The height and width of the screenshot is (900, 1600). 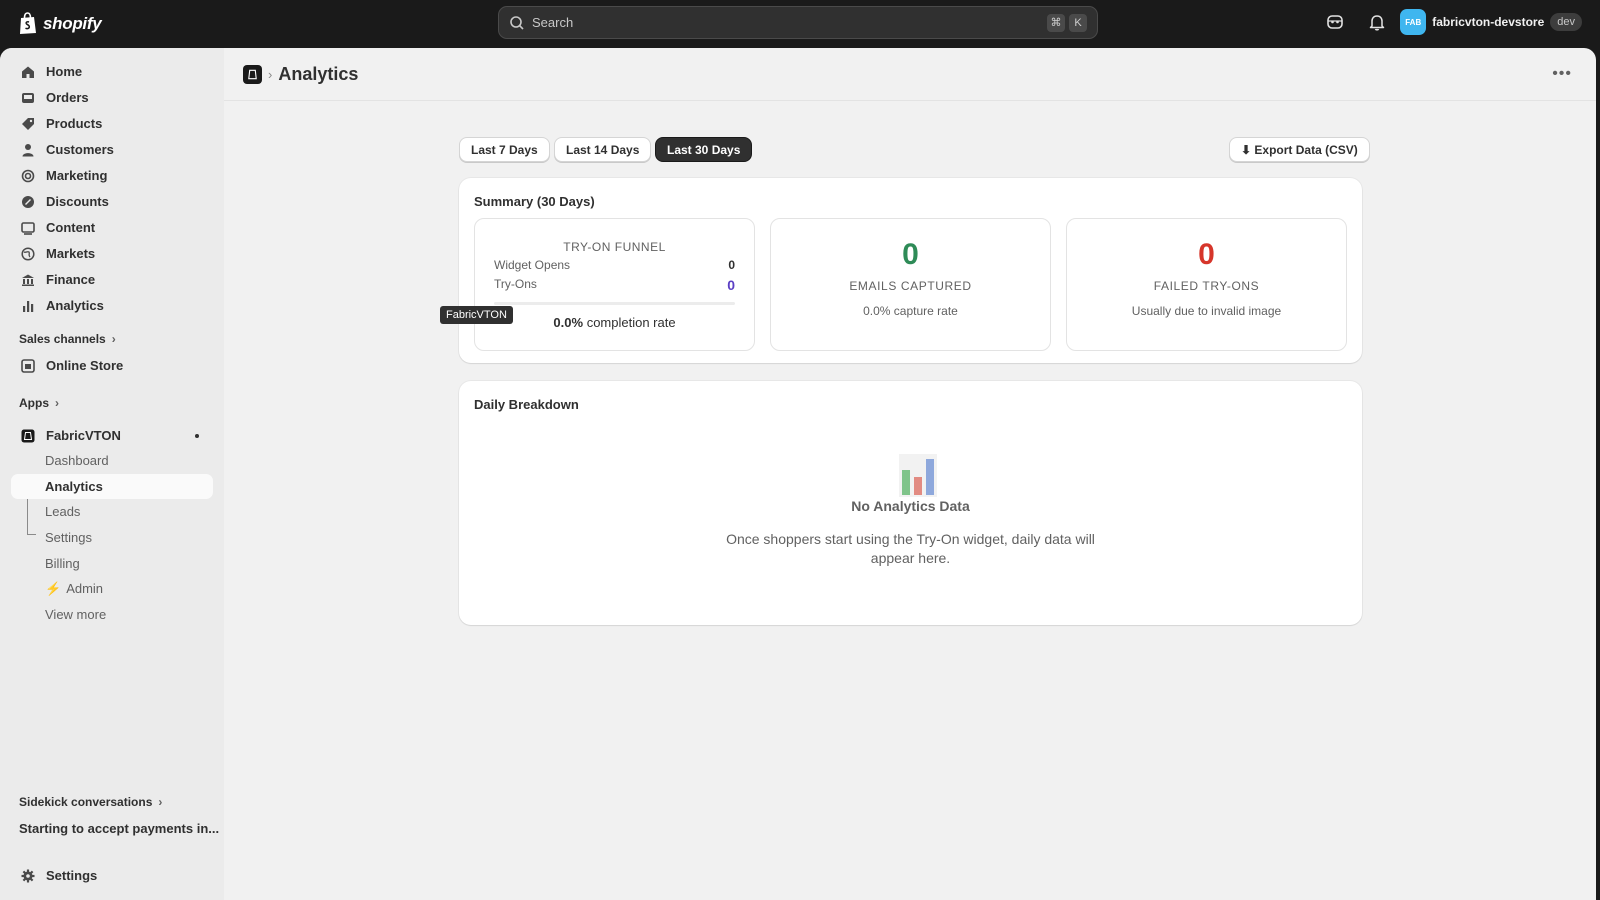 I want to click on tryons-row: Try-Ons 0, so click(x=614, y=285).